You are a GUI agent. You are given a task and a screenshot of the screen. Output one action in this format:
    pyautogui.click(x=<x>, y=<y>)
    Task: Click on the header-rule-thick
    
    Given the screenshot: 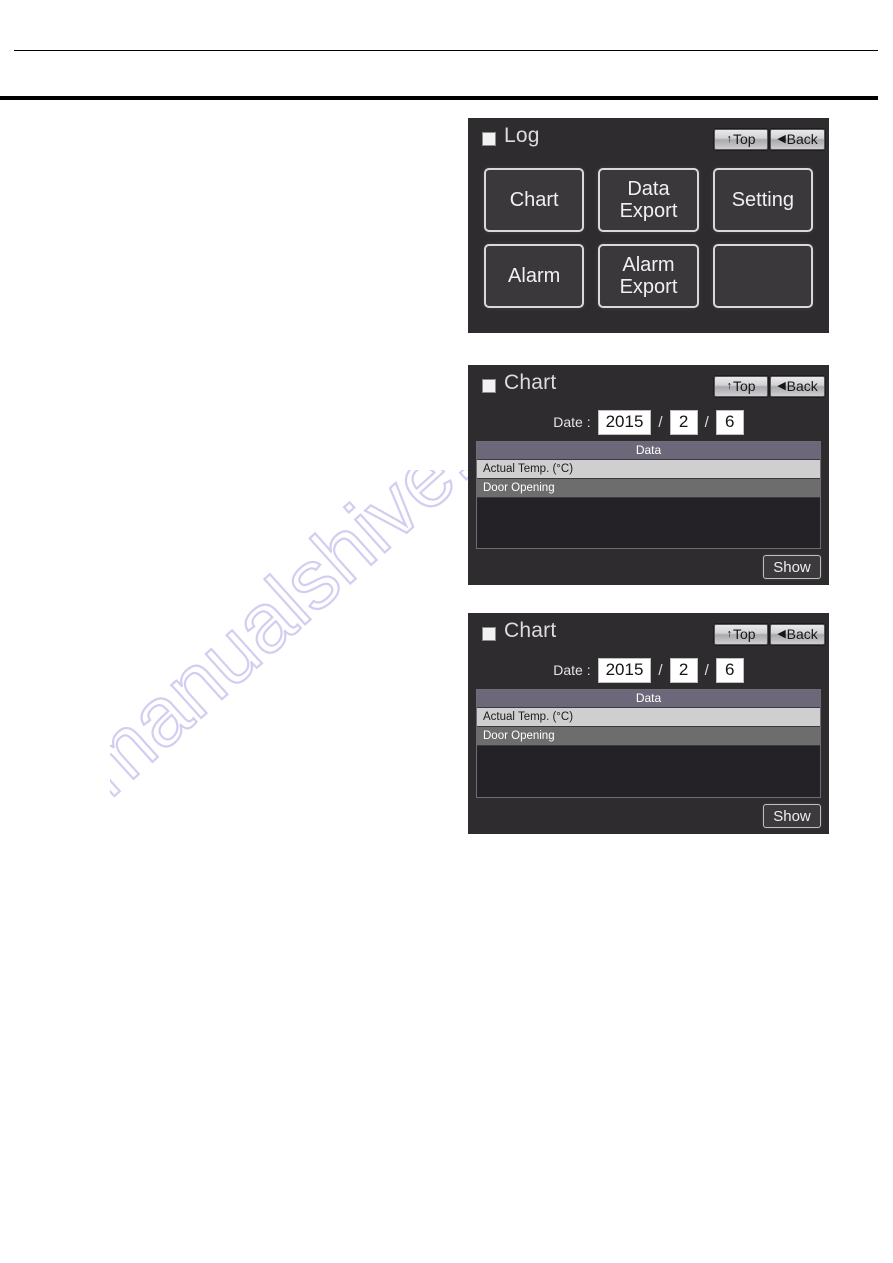 What is the action you would take?
    pyautogui.click(x=439, y=98)
    